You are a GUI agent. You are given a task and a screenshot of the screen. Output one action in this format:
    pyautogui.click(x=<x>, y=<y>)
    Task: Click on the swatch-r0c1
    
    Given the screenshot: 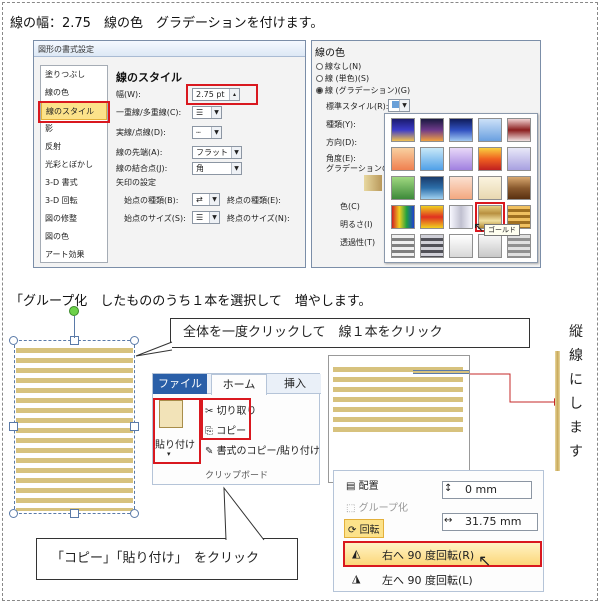 What is the action you would take?
    pyautogui.click(x=432, y=130)
    